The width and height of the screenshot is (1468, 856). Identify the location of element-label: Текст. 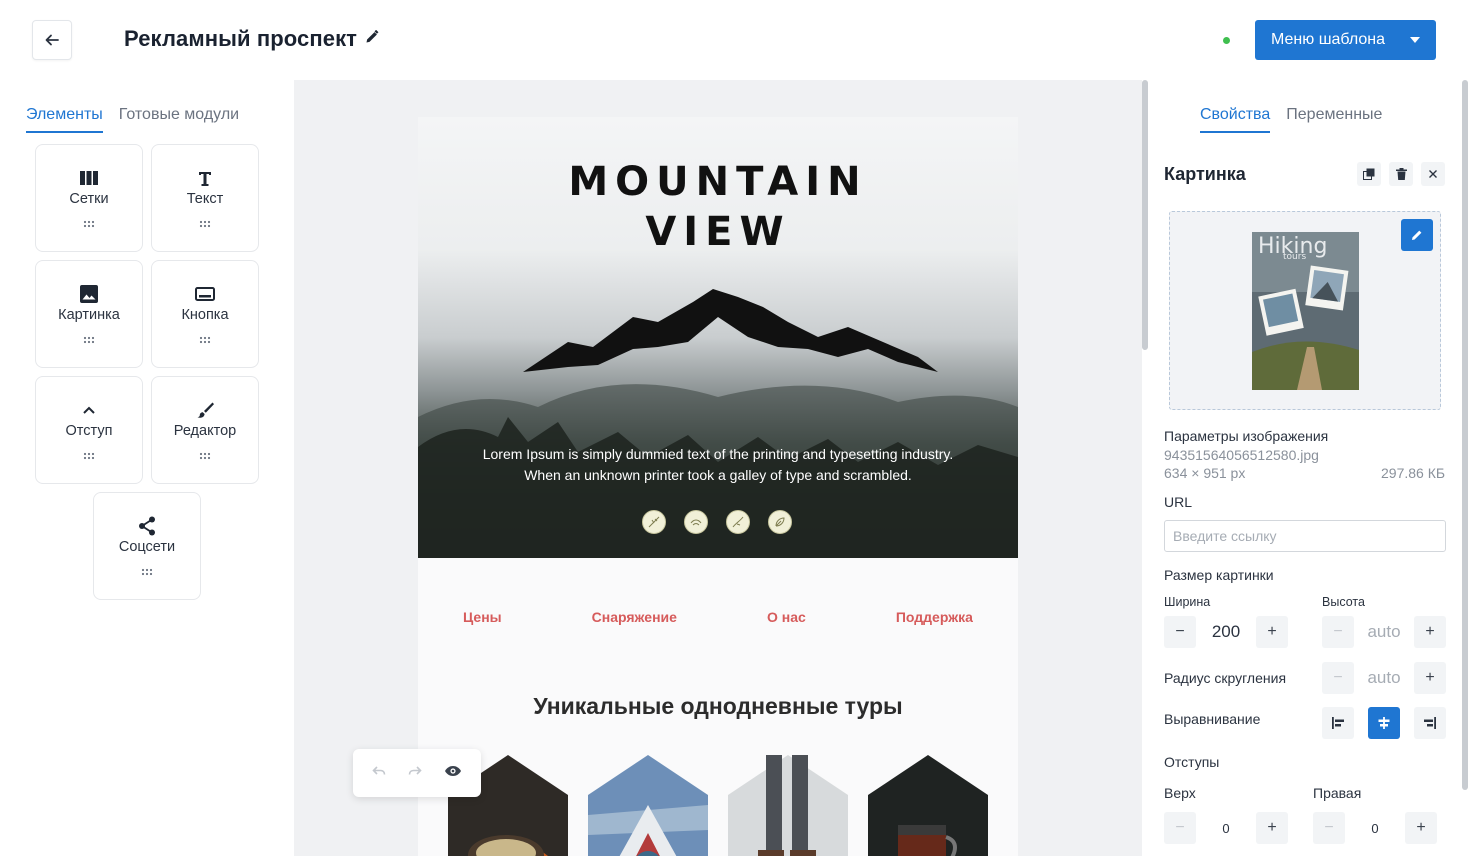
(205, 199).